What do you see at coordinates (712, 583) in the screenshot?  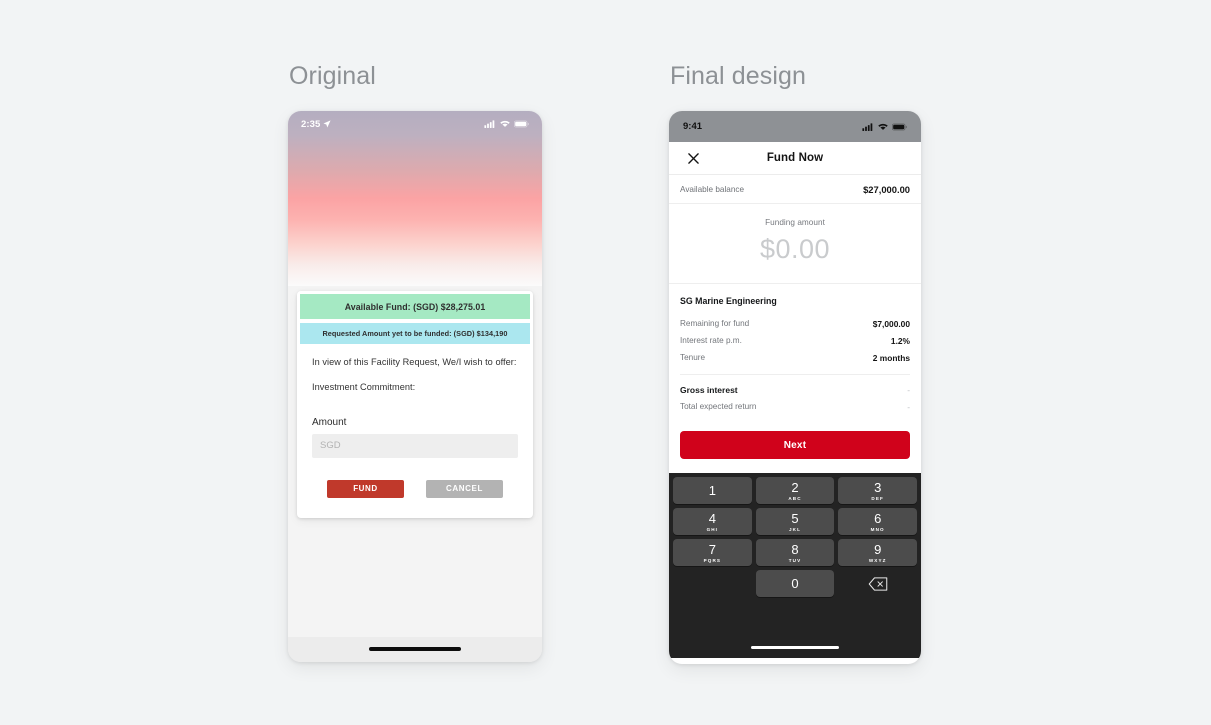 I see `keypad-spacer` at bounding box center [712, 583].